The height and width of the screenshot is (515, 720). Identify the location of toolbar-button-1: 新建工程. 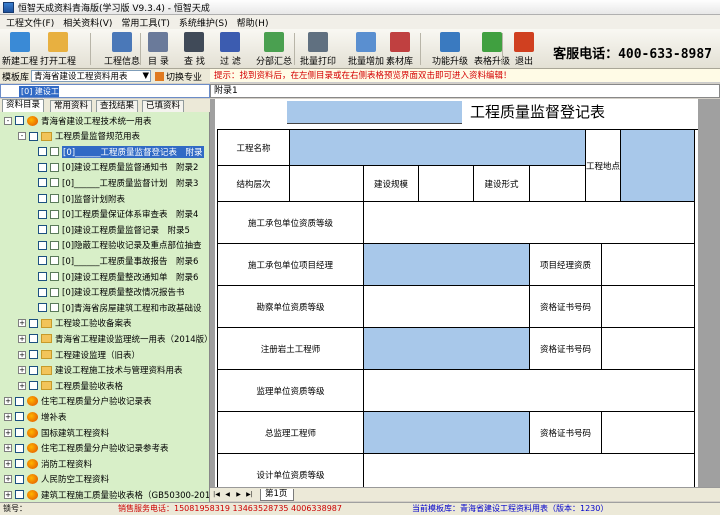
(20, 49).